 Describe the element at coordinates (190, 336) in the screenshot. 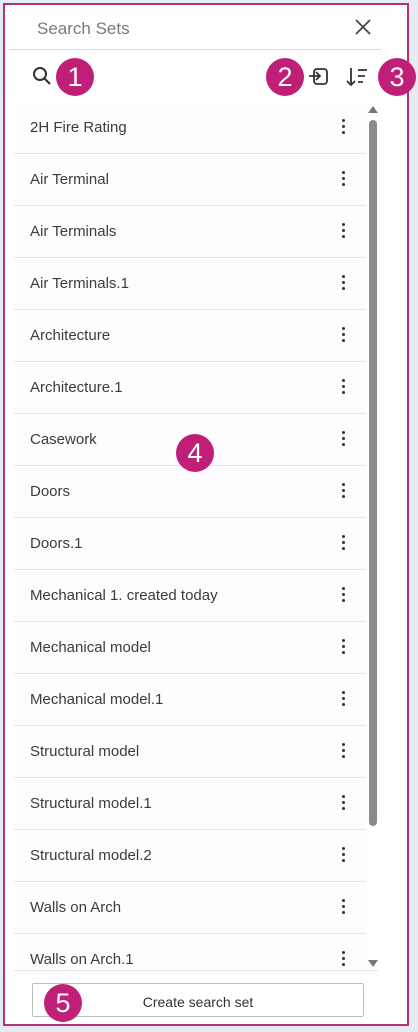

I see `list-item: Architecture` at that location.